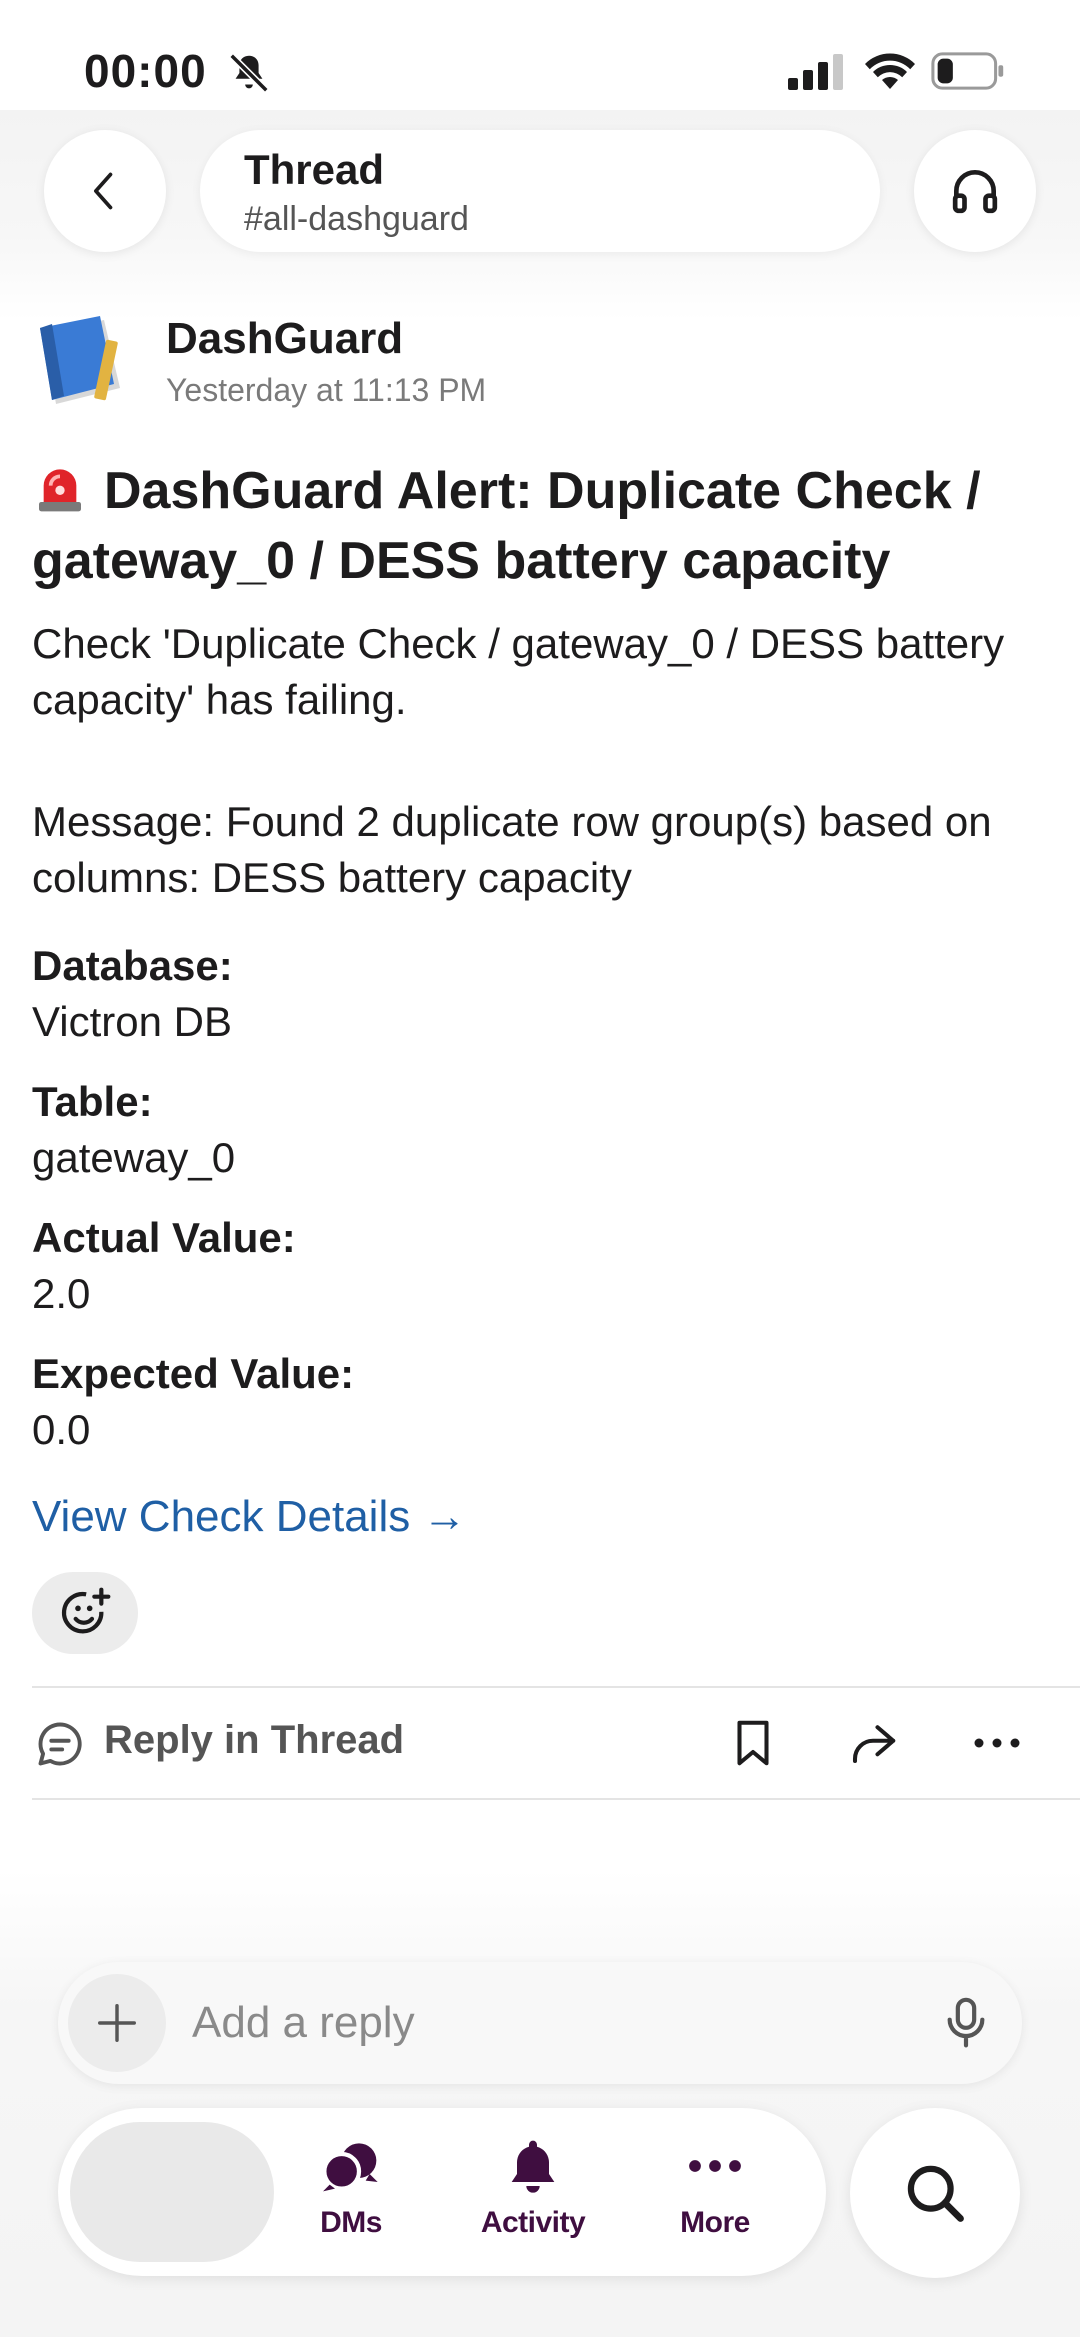 This screenshot has width=1080, height=2337. I want to click on thread-channel: #all-dashguard, so click(356, 219).